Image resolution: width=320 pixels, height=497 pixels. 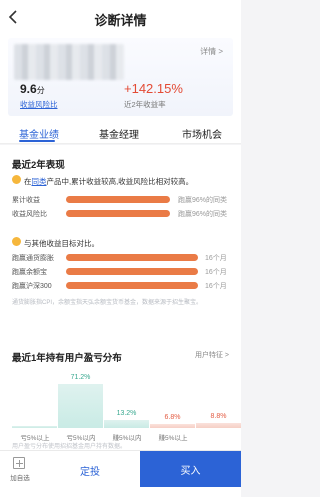 What do you see at coordinates (37, 141) in the screenshot?
I see `tab-underline` at bounding box center [37, 141].